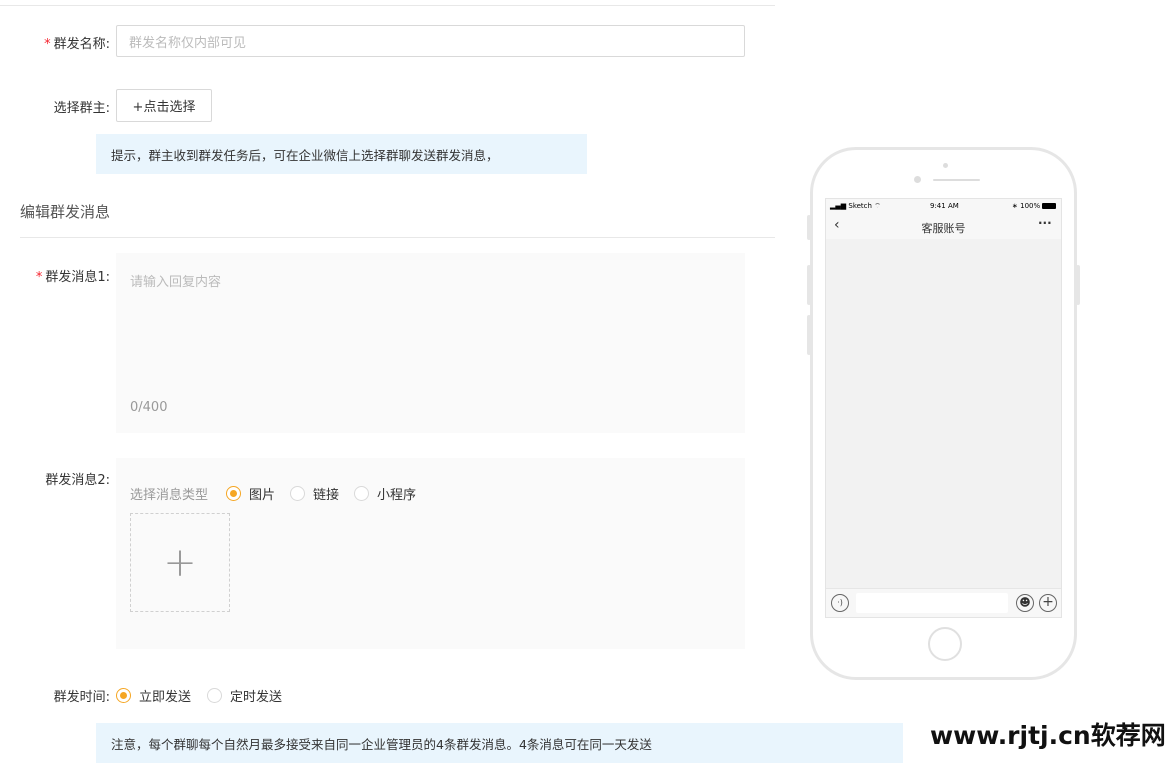 The height and width of the screenshot is (778, 1166). What do you see at coordinates (877, 206) in the screenshot?
I see `wifi-icon: ⌔` at bounding box center [877, 206].